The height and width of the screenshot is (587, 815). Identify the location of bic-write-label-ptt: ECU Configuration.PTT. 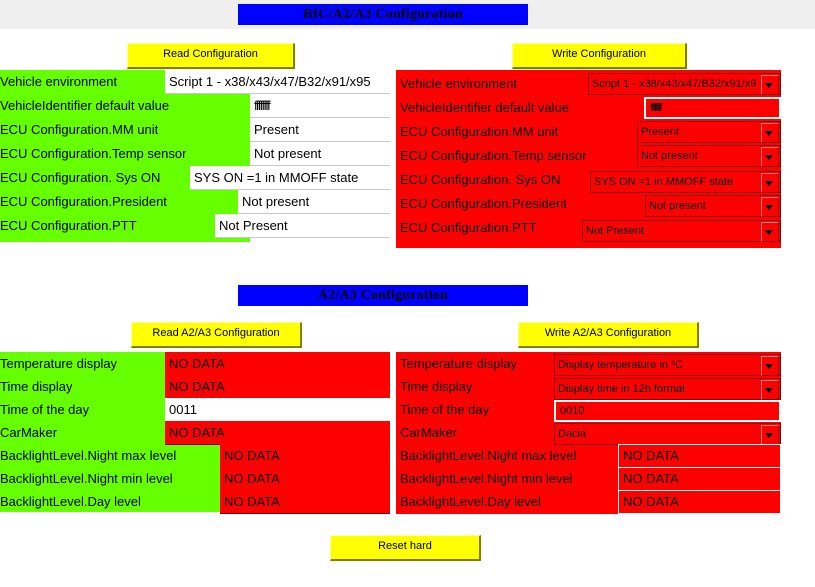
(468, 227).